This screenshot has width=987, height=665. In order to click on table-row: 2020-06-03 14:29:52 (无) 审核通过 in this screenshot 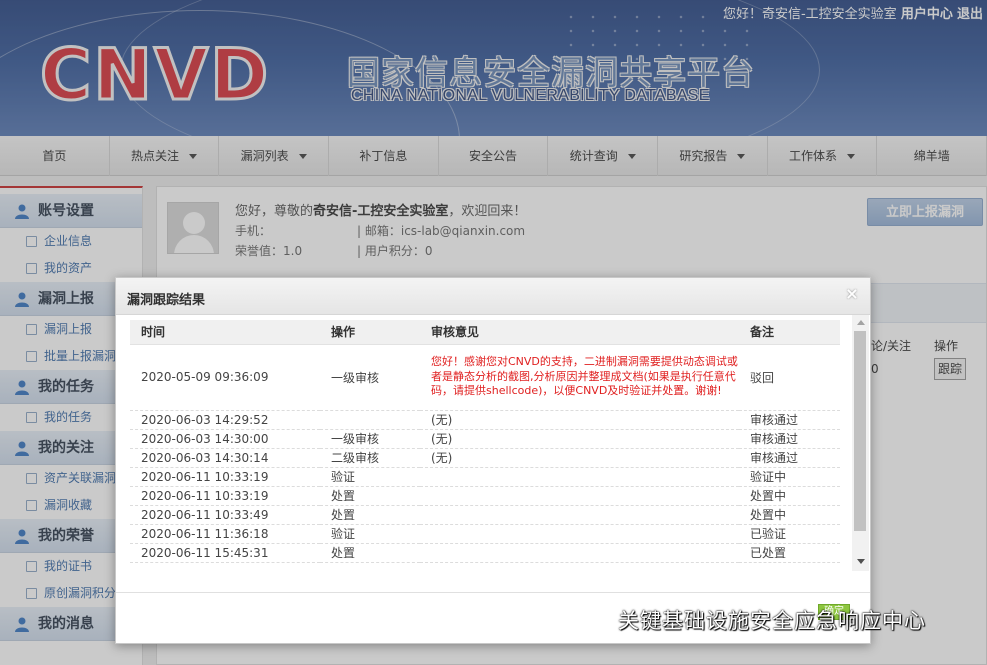, I will do `click(485, 420)`.